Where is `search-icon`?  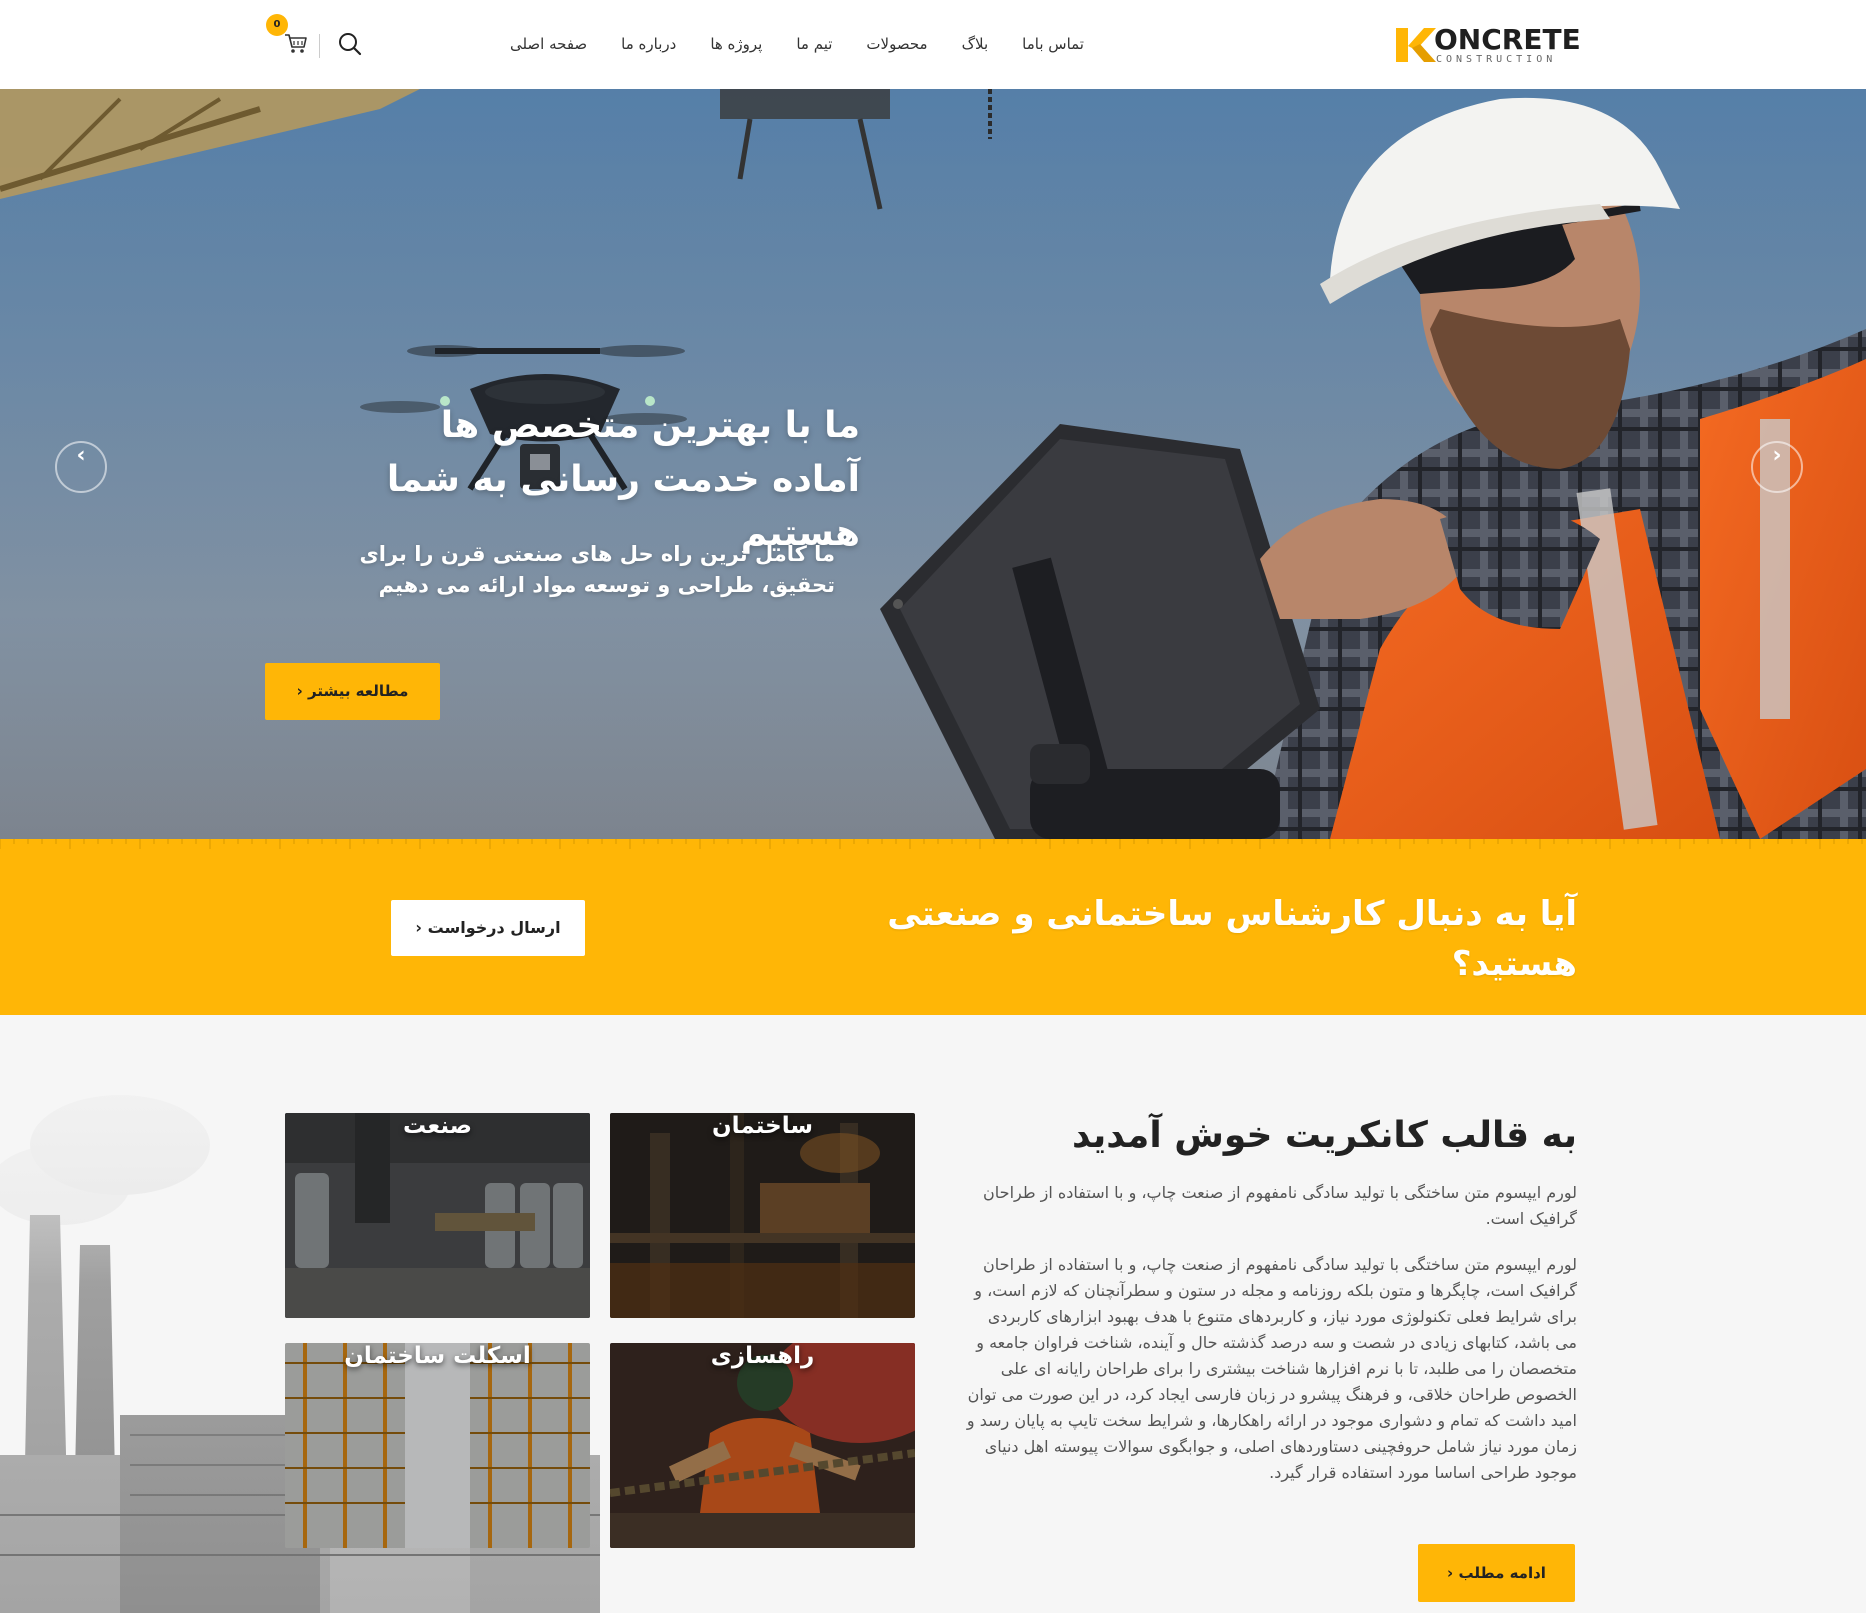 search-icon is located at coordinates (350, 44).